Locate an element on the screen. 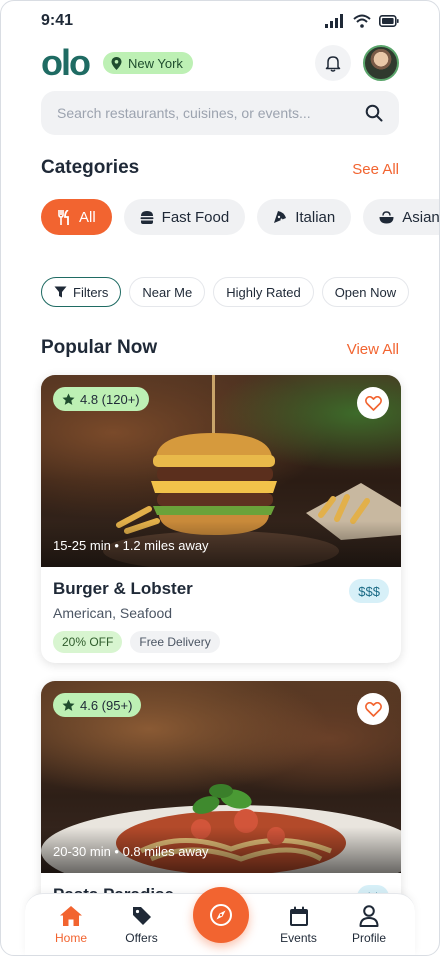 The width and height of the screenshot is (440, 956). map-pin-icon is located at coordinates (116, 63).